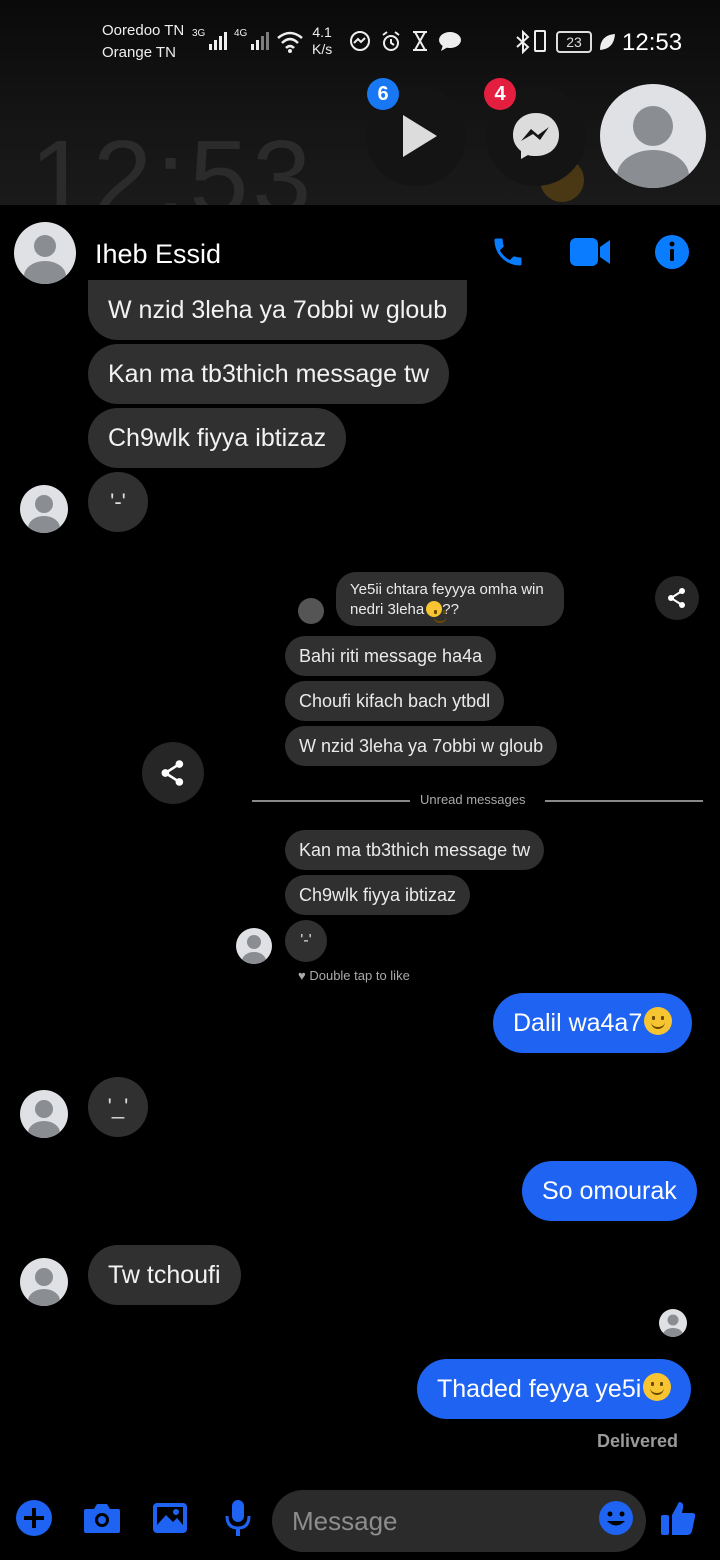 The image size is (720, 1560). Describe the element at coordinates (391, 656) in the screenshot. I see `embedded-message: Bahi riti message ha4a` at that location.